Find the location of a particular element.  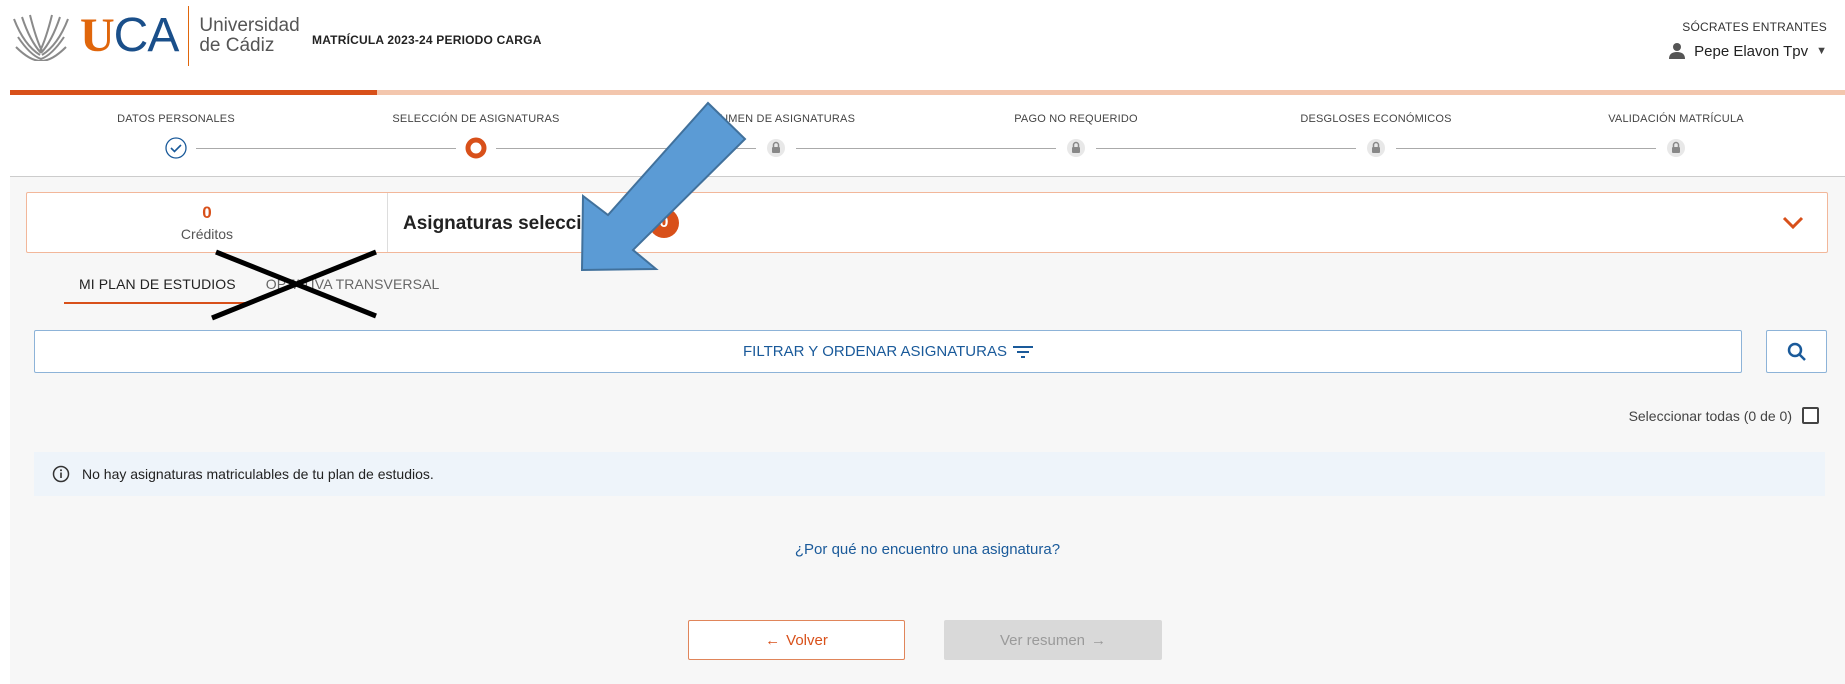

select-all-checkbox is located at coordinates (1810, 415).